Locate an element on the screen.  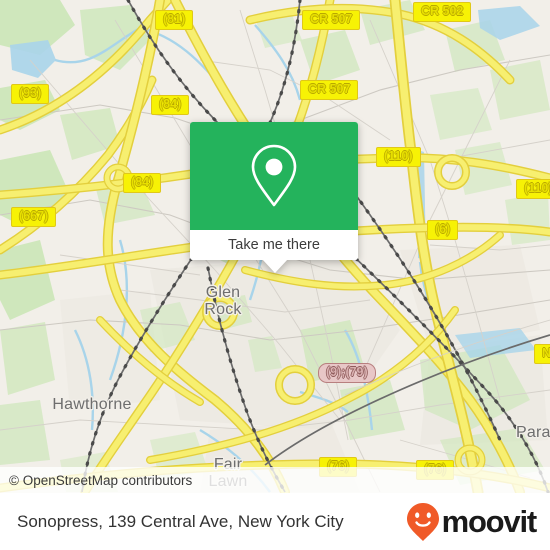
location-popup: Take me there is located at coordinates (274, 197).